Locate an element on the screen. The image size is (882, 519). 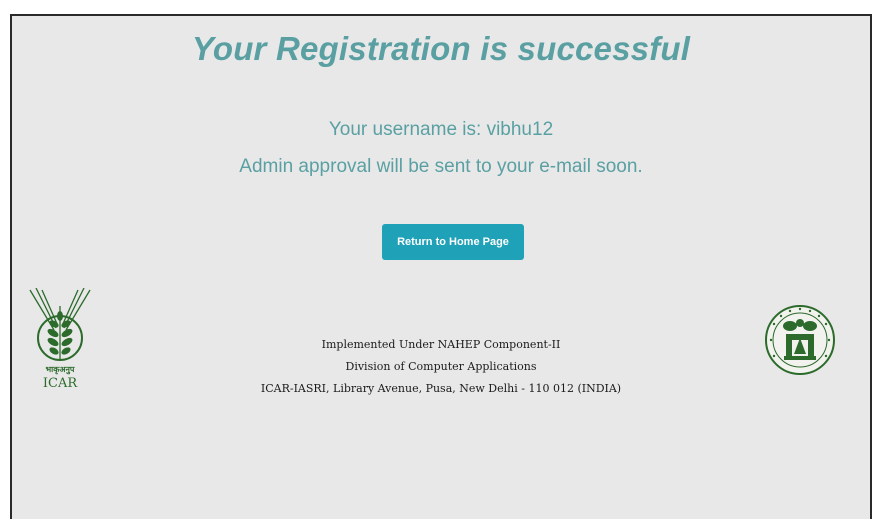
page-title: Your Registration is successful is located at coordinates (441, 48).